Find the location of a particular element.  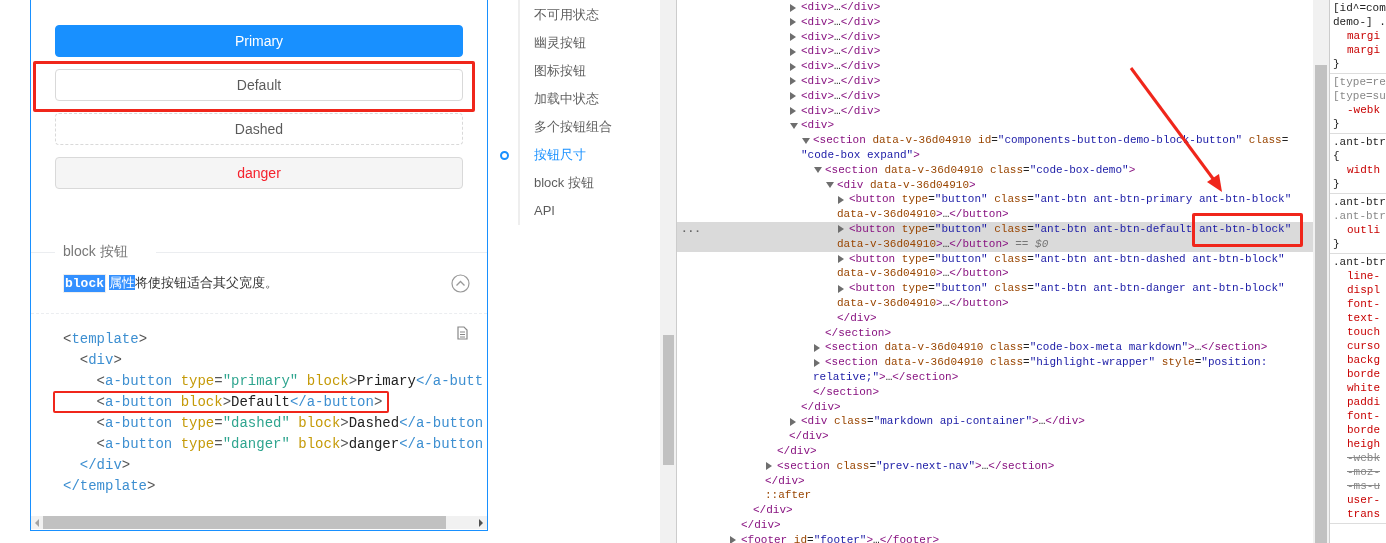

css-property: -ms-u is located at coordinates (1363, 486).